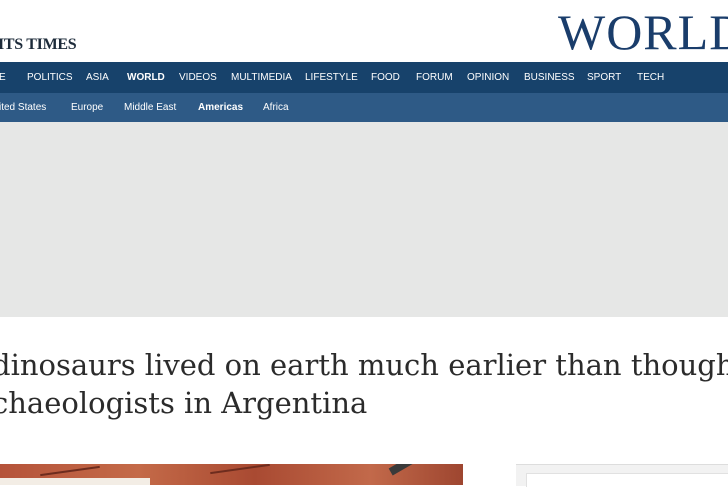 The width and height of the screenshot is (728, 487). Describe the element at coordinates (198, 77) in the screenshot. I see `nav-item-videos: VIDEOS` at that location.